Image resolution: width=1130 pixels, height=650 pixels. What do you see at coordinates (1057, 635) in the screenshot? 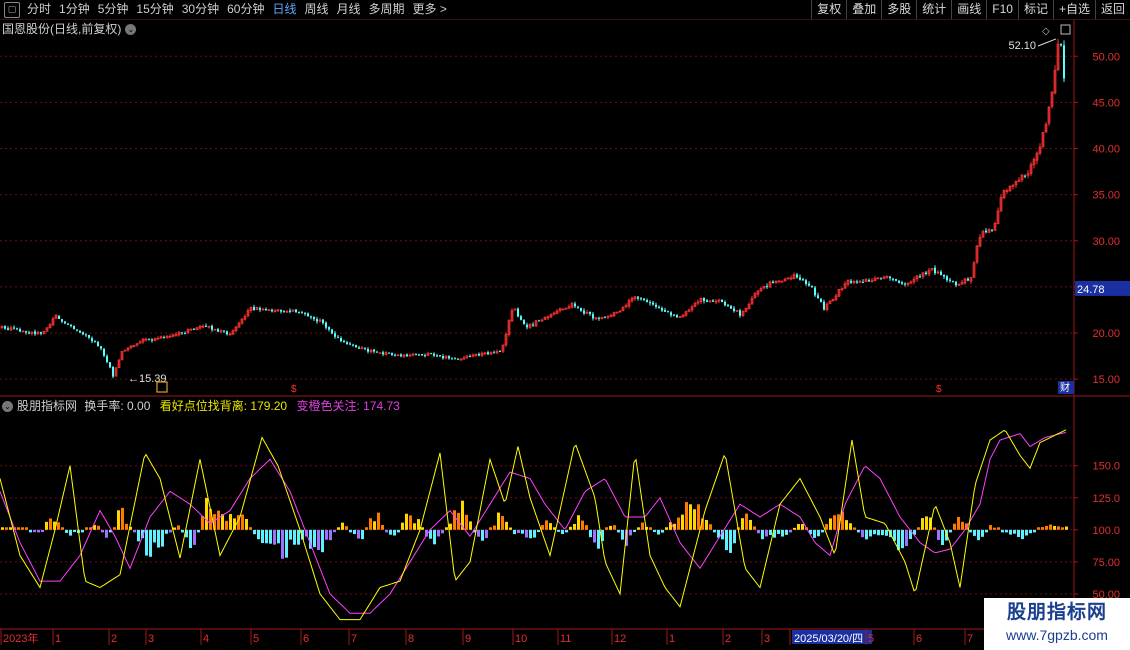
I see `watermark-url: www.7gpzb.com` at bounding box center [1057, 635].